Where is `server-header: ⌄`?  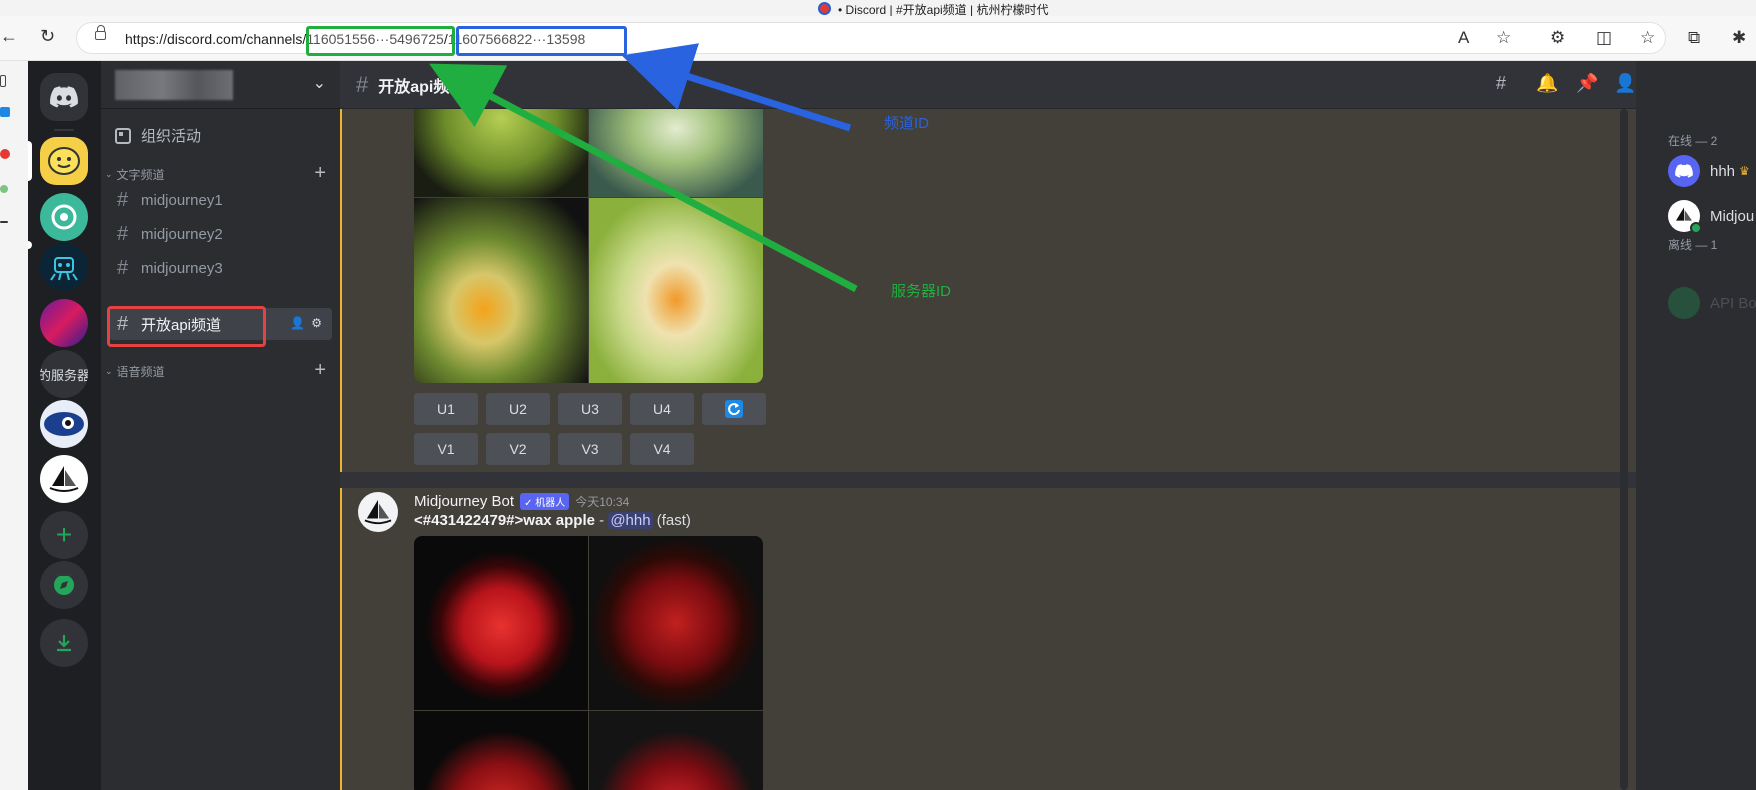 server-header: ⌄ is located at coordinates (220, 85).